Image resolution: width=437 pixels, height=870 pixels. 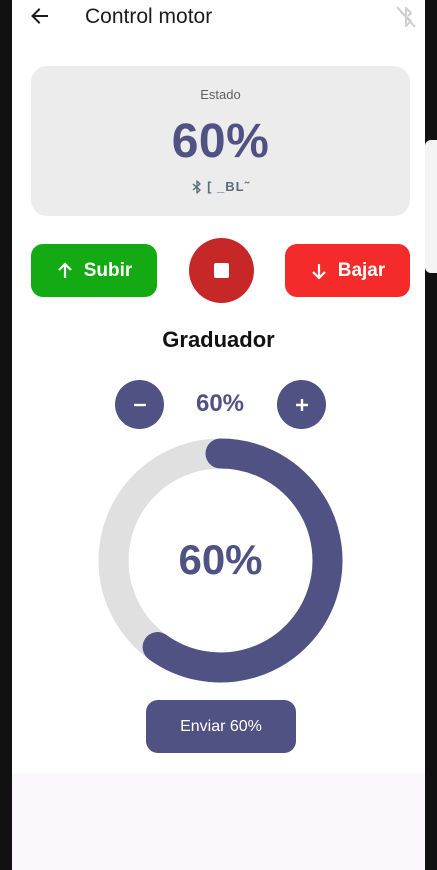 I want to click on stop-button, so click(x=221, y=270).